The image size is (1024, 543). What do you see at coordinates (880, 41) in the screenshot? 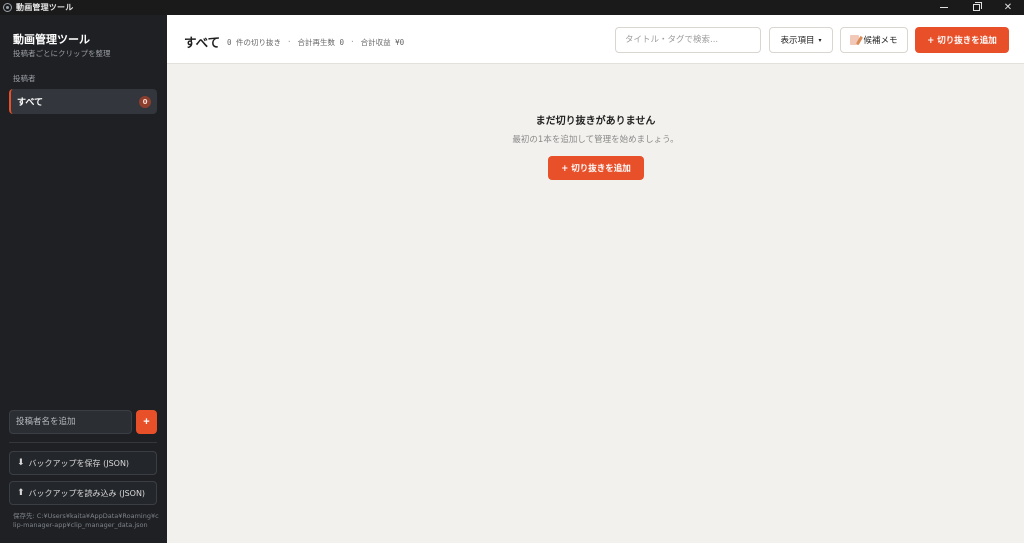
I see `memo-label: 候補メモ` at bounding box center [880, 41].